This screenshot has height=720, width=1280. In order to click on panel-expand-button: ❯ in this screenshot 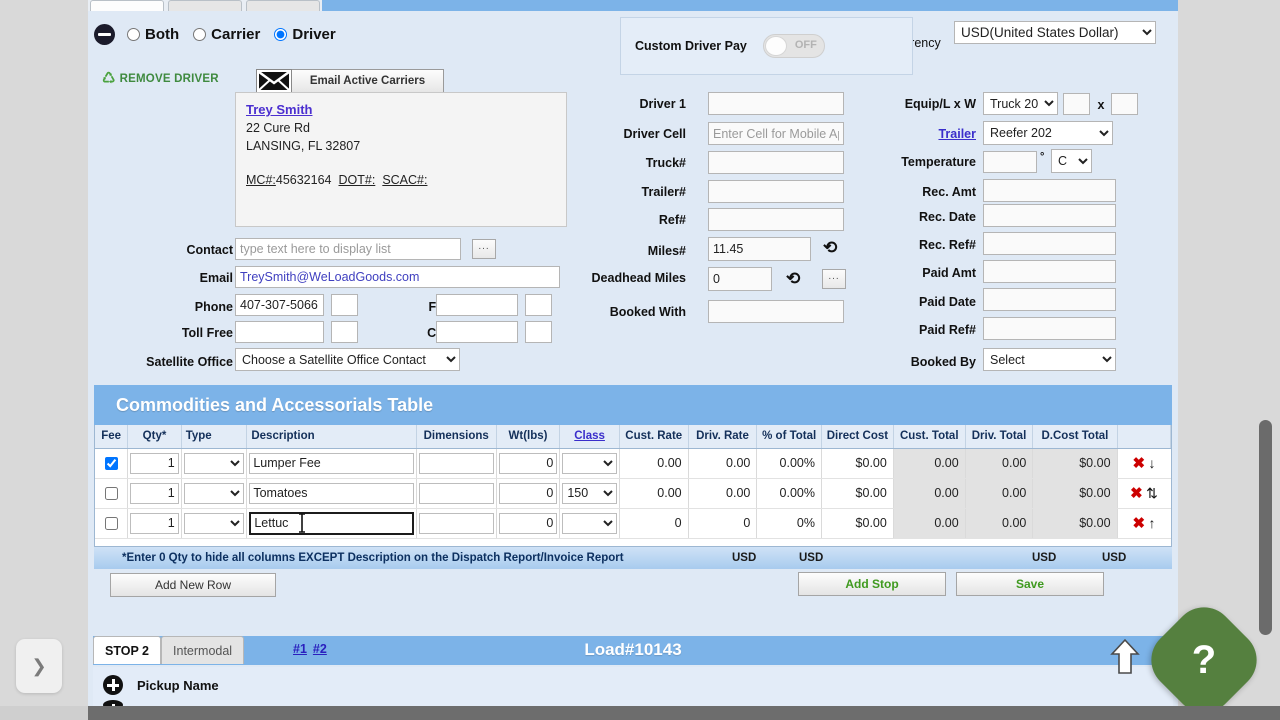, I will do `click(39, 666)`.